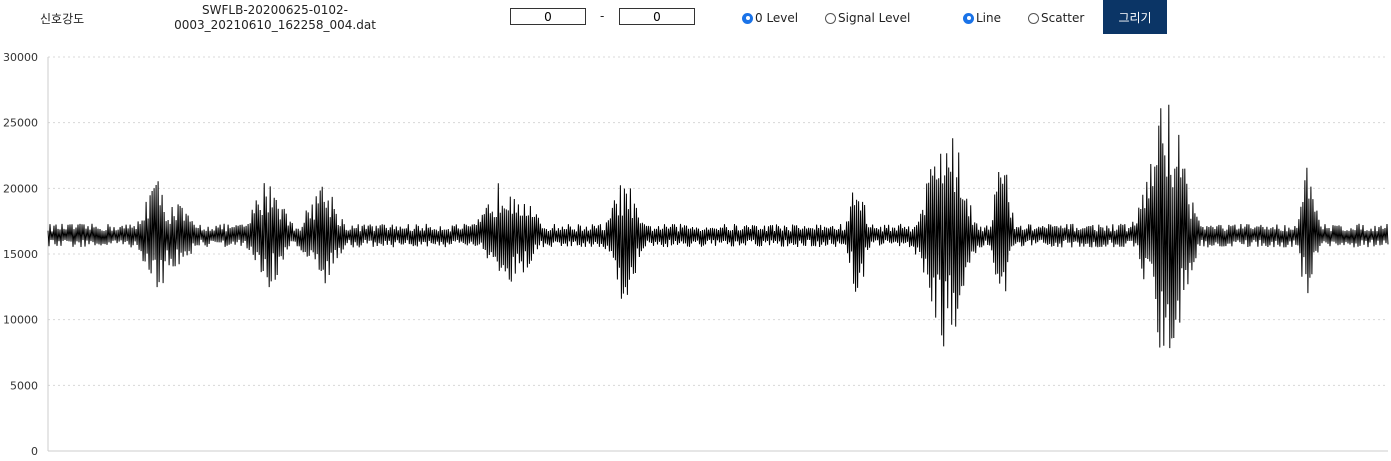  I want to click on y-tick-label: 20000, so click(20, 188).